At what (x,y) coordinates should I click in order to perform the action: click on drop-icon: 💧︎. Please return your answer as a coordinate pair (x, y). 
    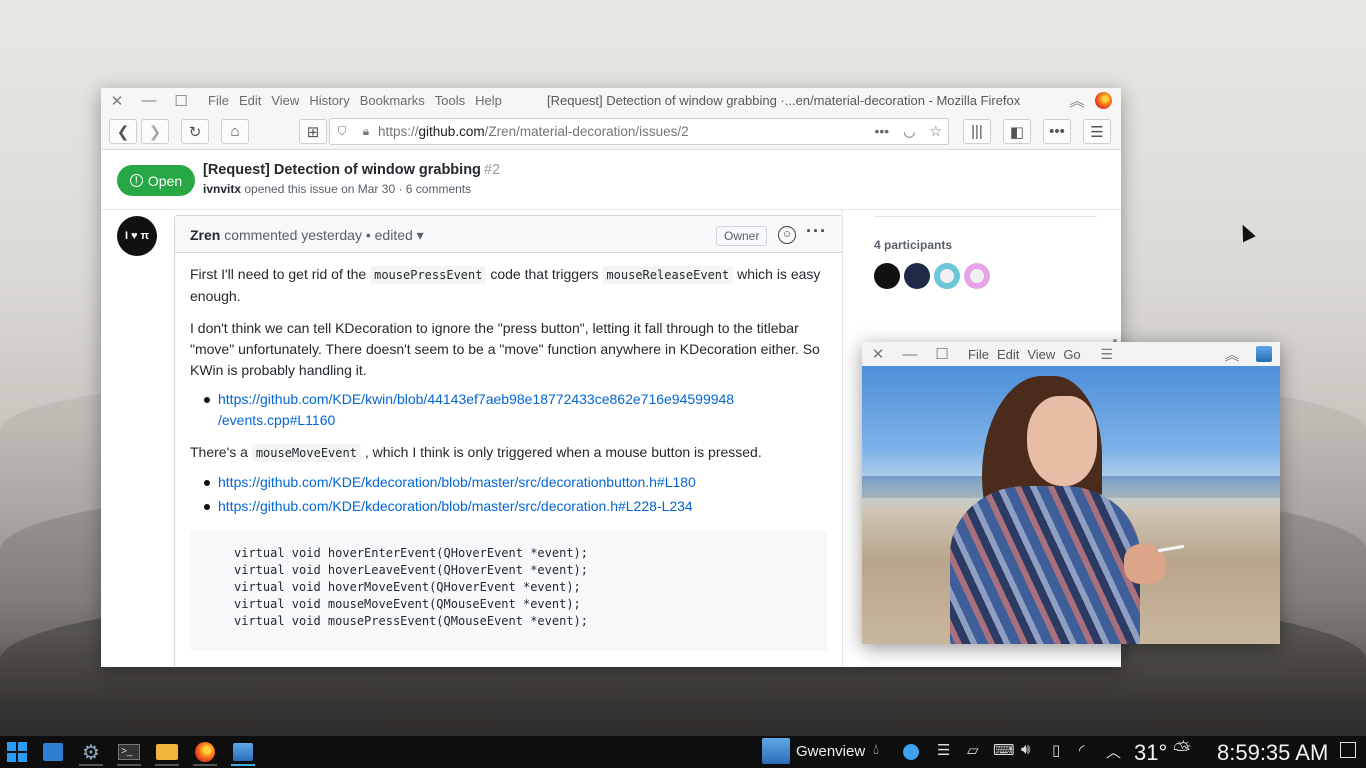
    Looking at the image, I should click on (876, 749).